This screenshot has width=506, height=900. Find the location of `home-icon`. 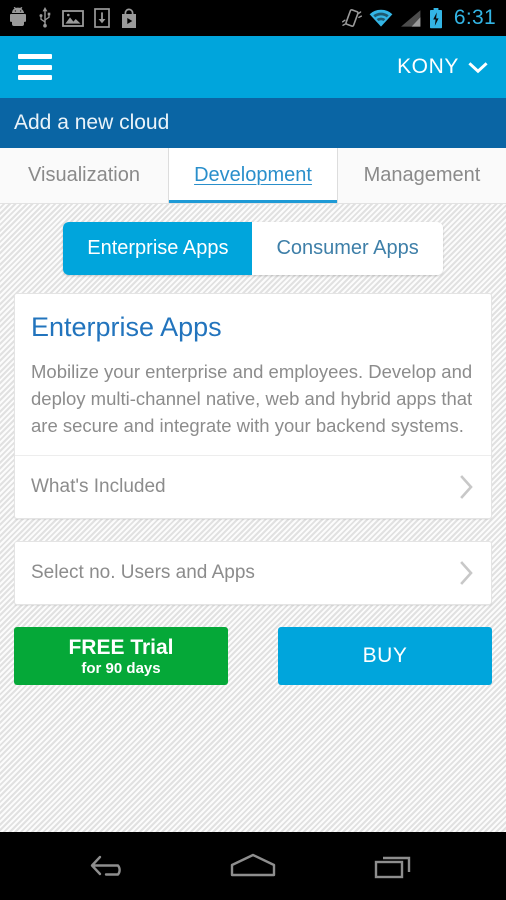

home-icon is located at coordinates (253, 865).